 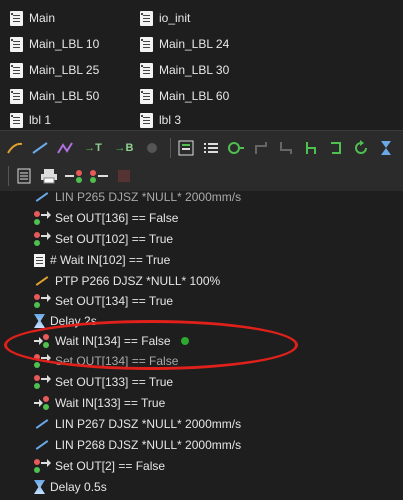 I want to click on circ-motion-icon, so click(x=65, y=148).